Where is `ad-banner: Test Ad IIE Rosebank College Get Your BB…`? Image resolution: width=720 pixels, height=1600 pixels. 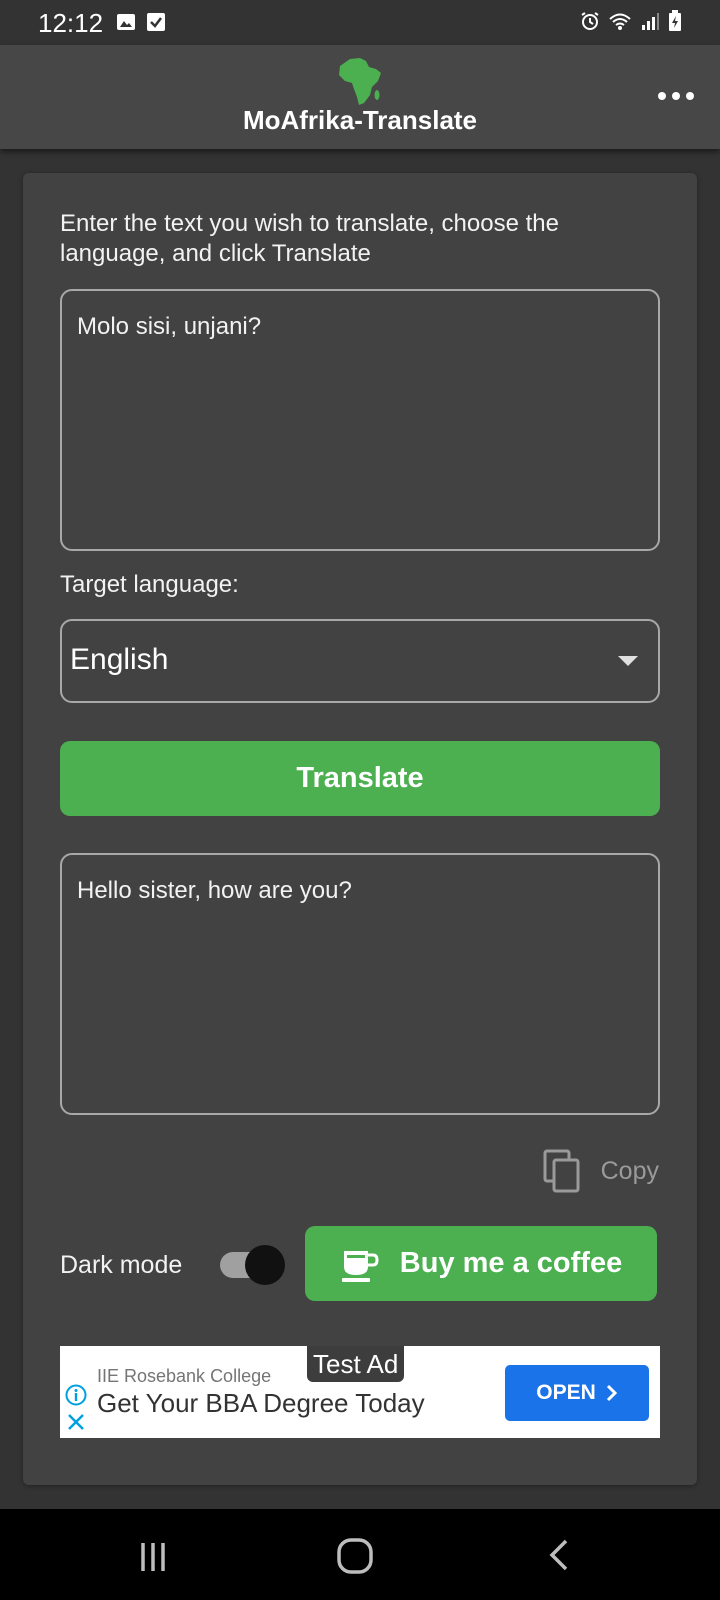 ad-banner: Test Ad IIE Rosebank College Get Your BB… is located at coordinates (360, 1392).